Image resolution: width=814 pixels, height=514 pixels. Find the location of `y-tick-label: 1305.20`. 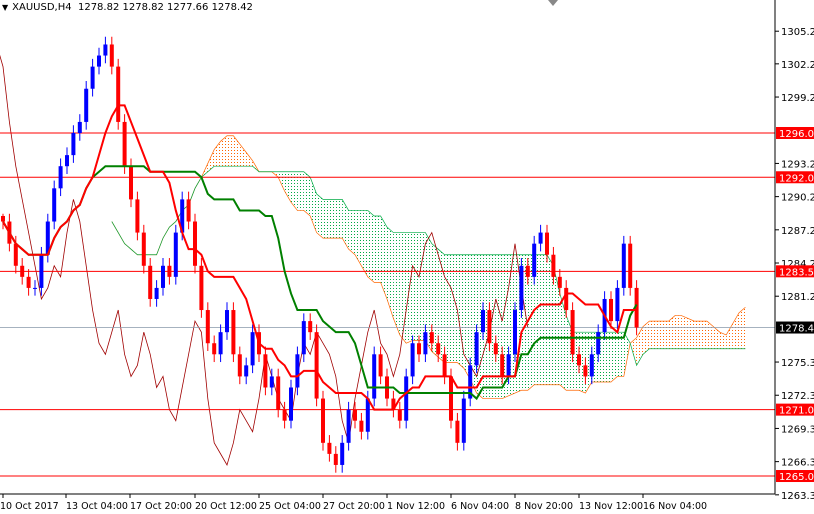

y-tick-label: 1305.20 is located at coordinates (797, 32).